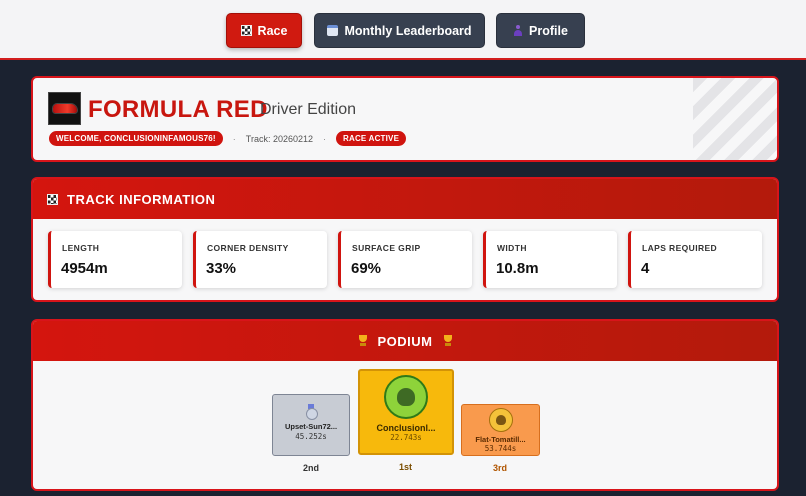 This screenshot has width=806, height=496. I want to click on monthly-leaderboard-tab-button: Monthly Leaderboard, so click(399, 30).